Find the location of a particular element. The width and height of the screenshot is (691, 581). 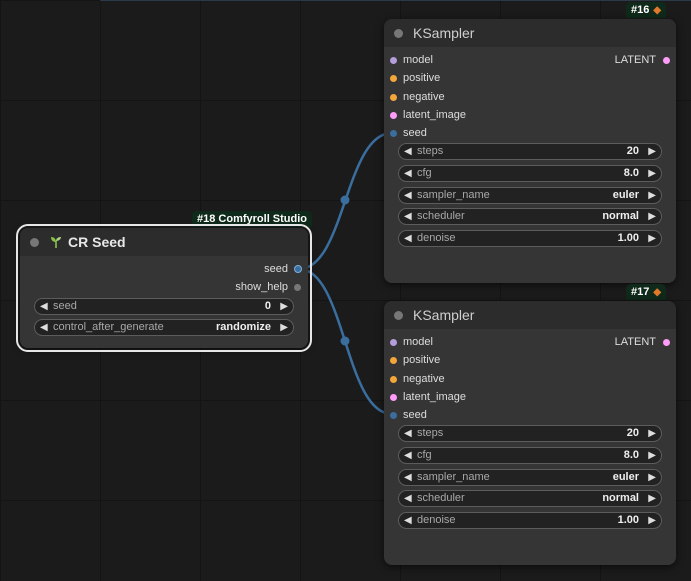

widget-value: randomize is located at coordinates (243, 327).